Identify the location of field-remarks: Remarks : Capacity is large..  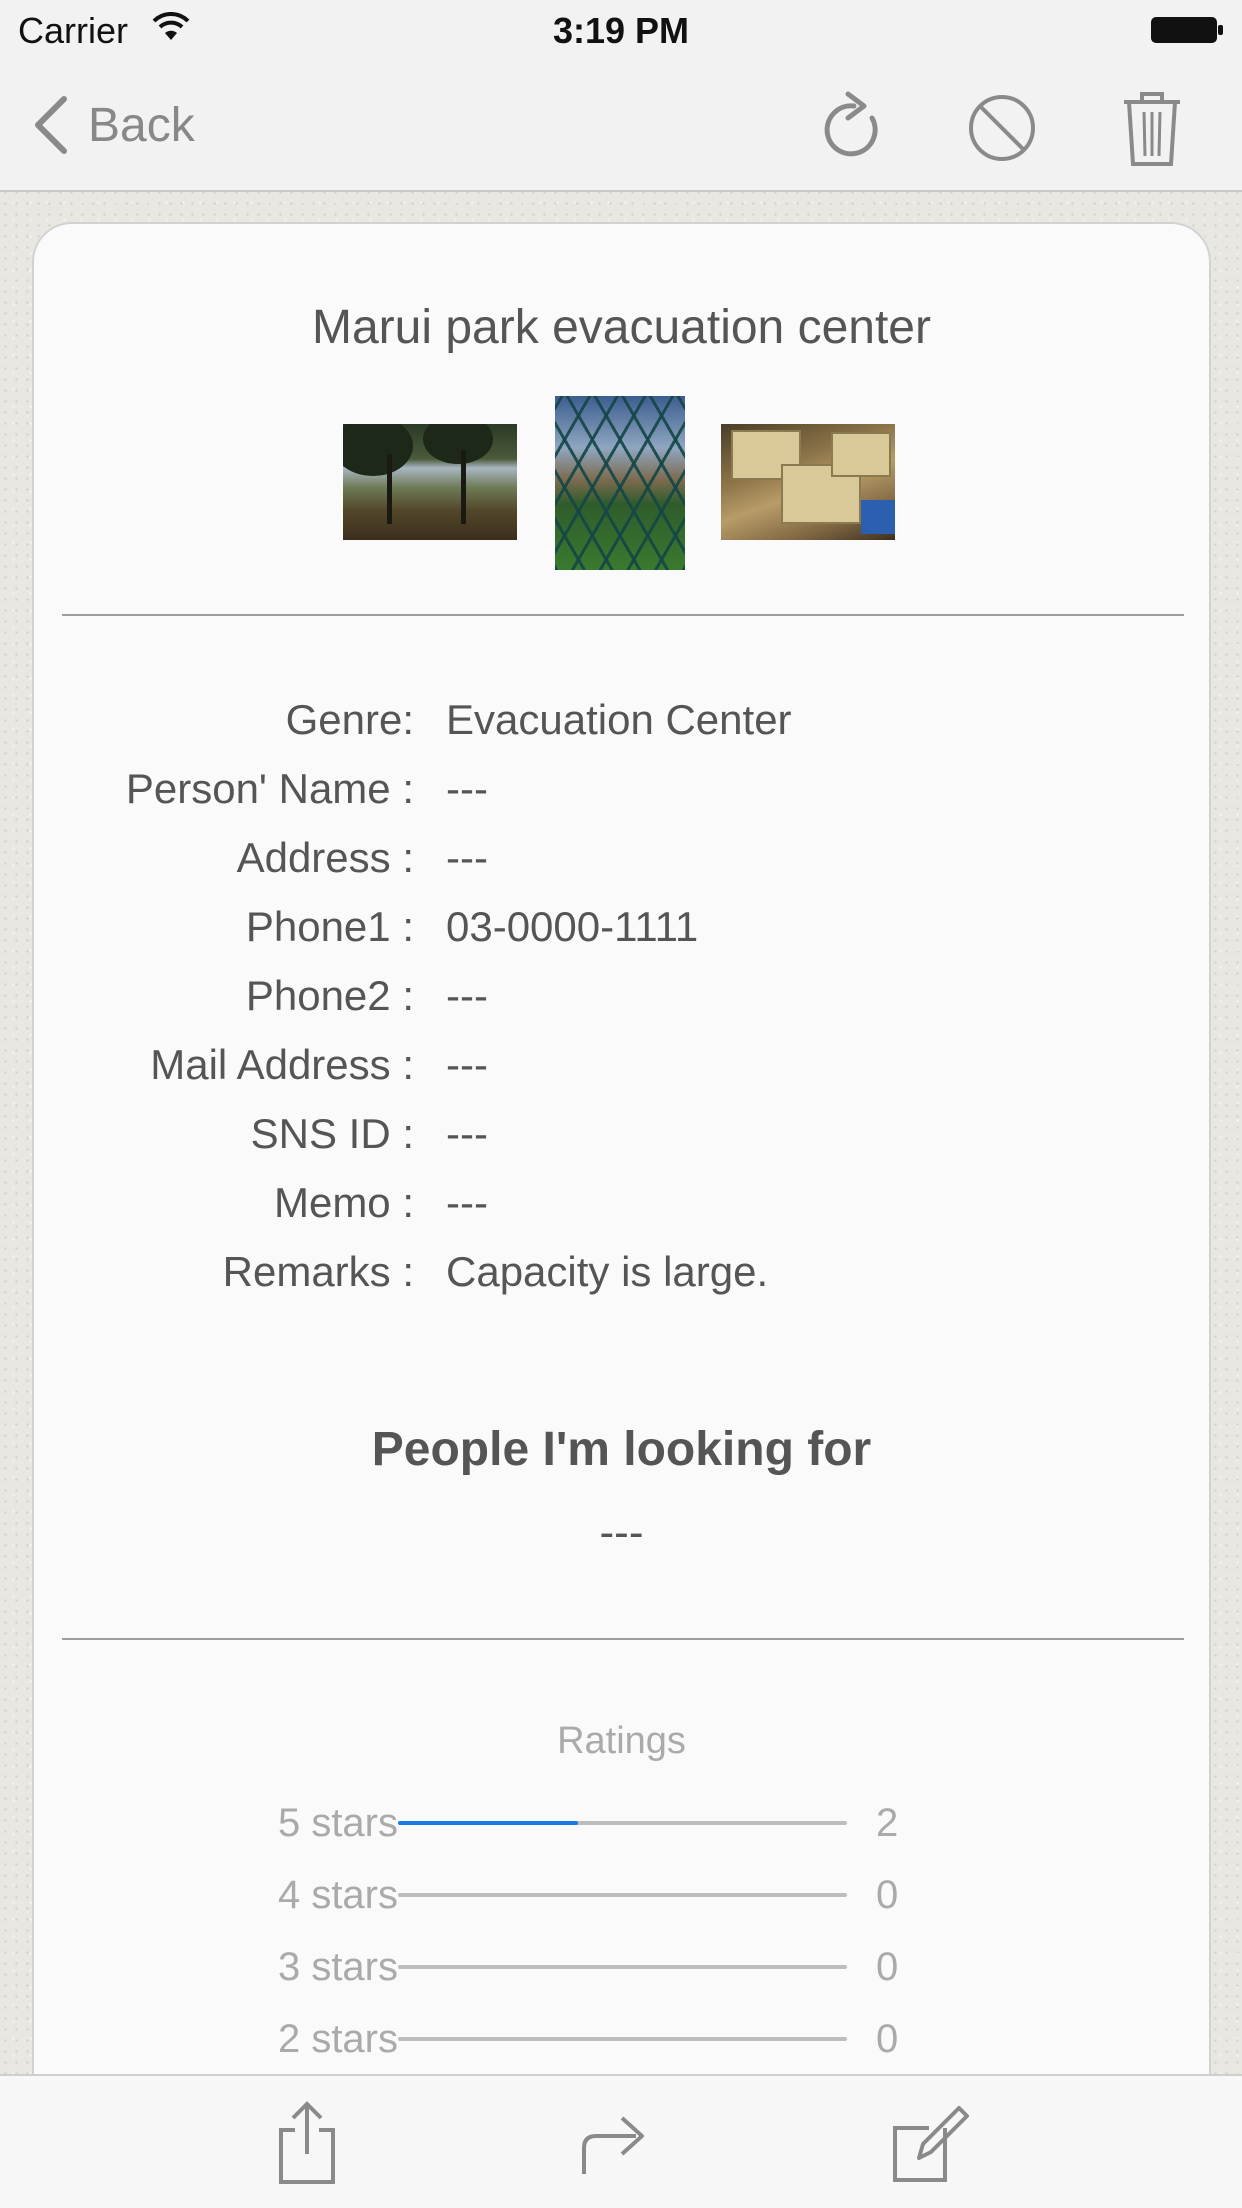
(621, 1272).